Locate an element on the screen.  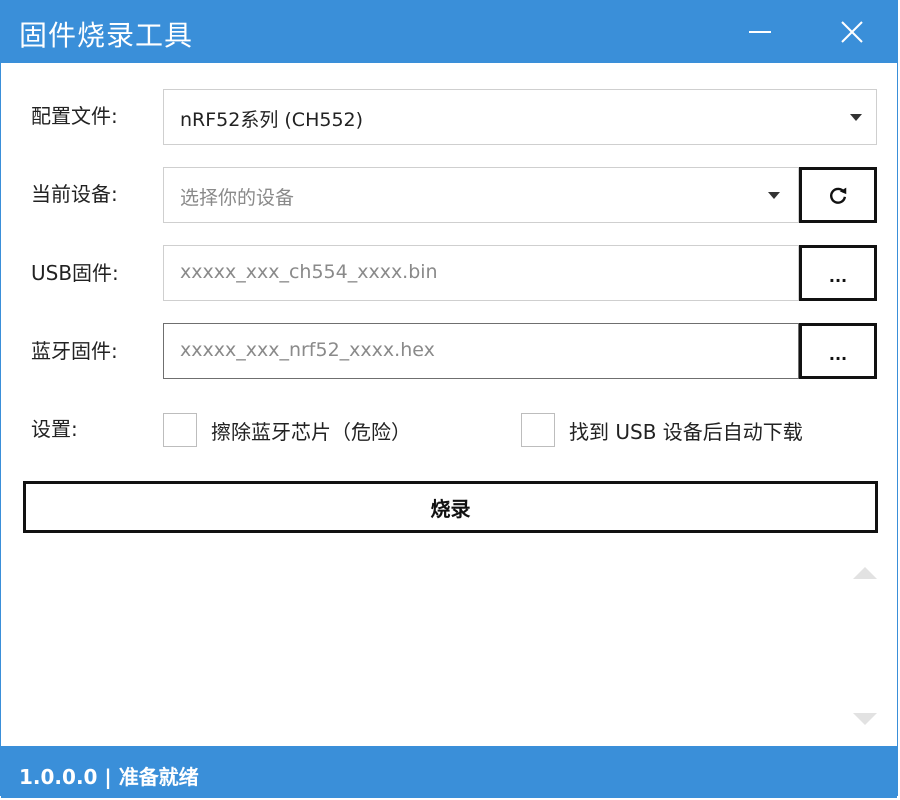
status-bar: 1.0.0.0 | 准备就绪 is located at coordinates (449, 772).